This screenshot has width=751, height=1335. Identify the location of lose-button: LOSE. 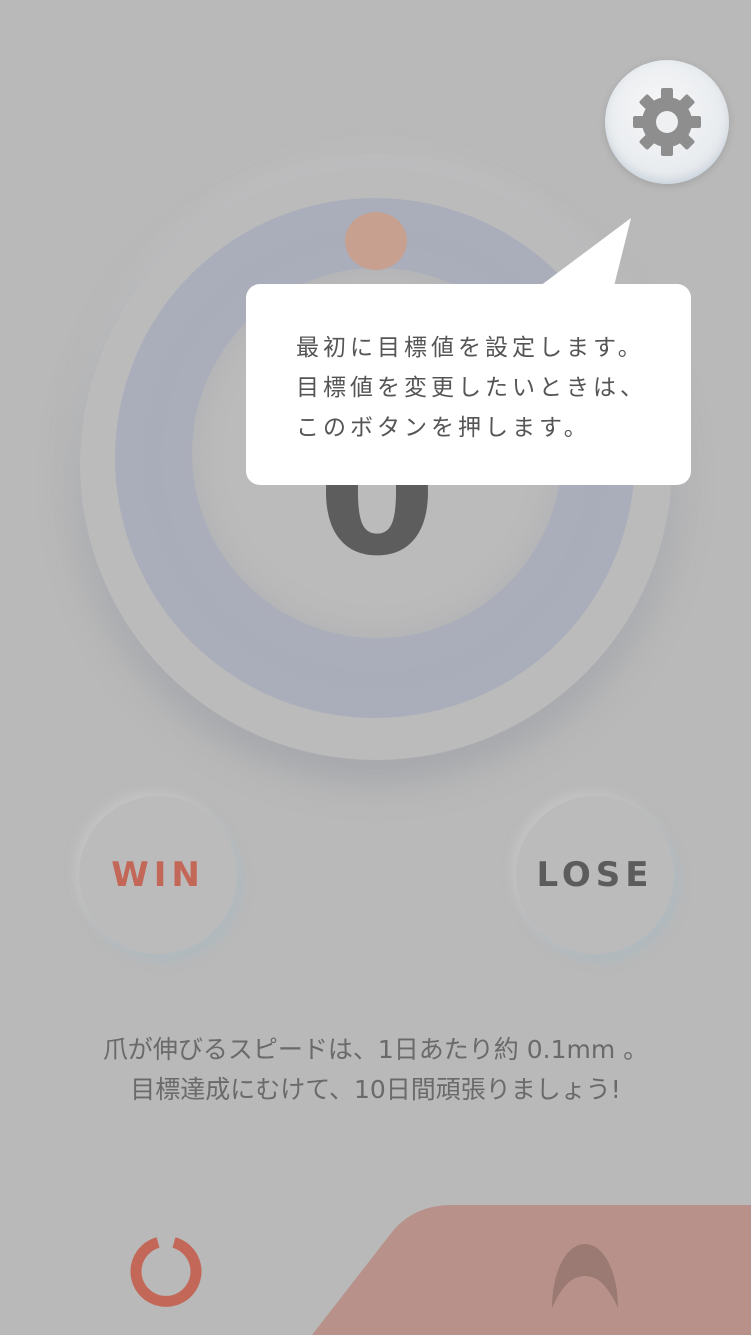
(595, 875).